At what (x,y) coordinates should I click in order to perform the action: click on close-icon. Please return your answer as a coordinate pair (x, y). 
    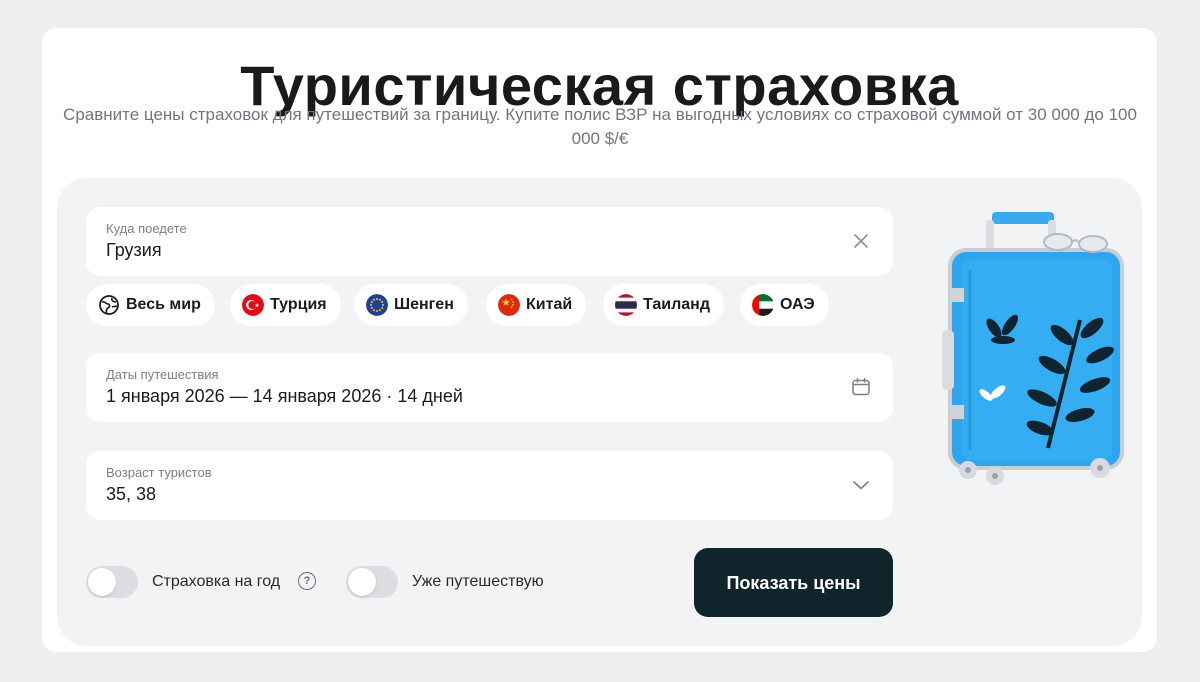
    Looking at the image, I should click on (861, 241).